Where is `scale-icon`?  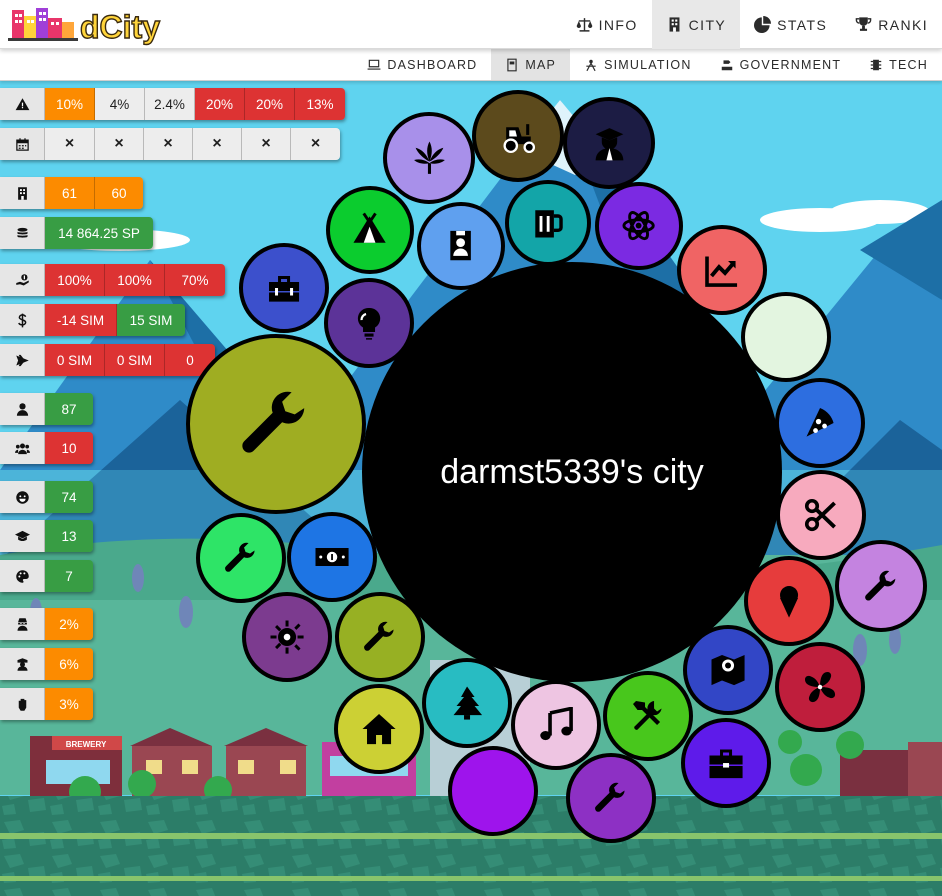
scale-icon is located at coordinates (584, 24).